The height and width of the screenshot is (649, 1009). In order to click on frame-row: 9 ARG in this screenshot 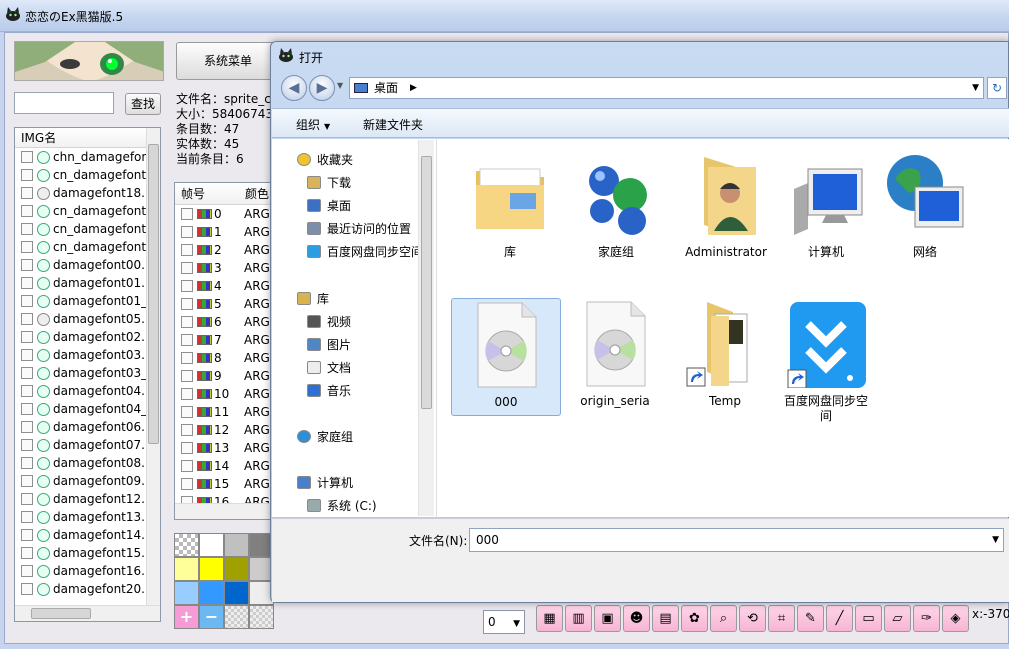, I will do `click(224, 376)`.